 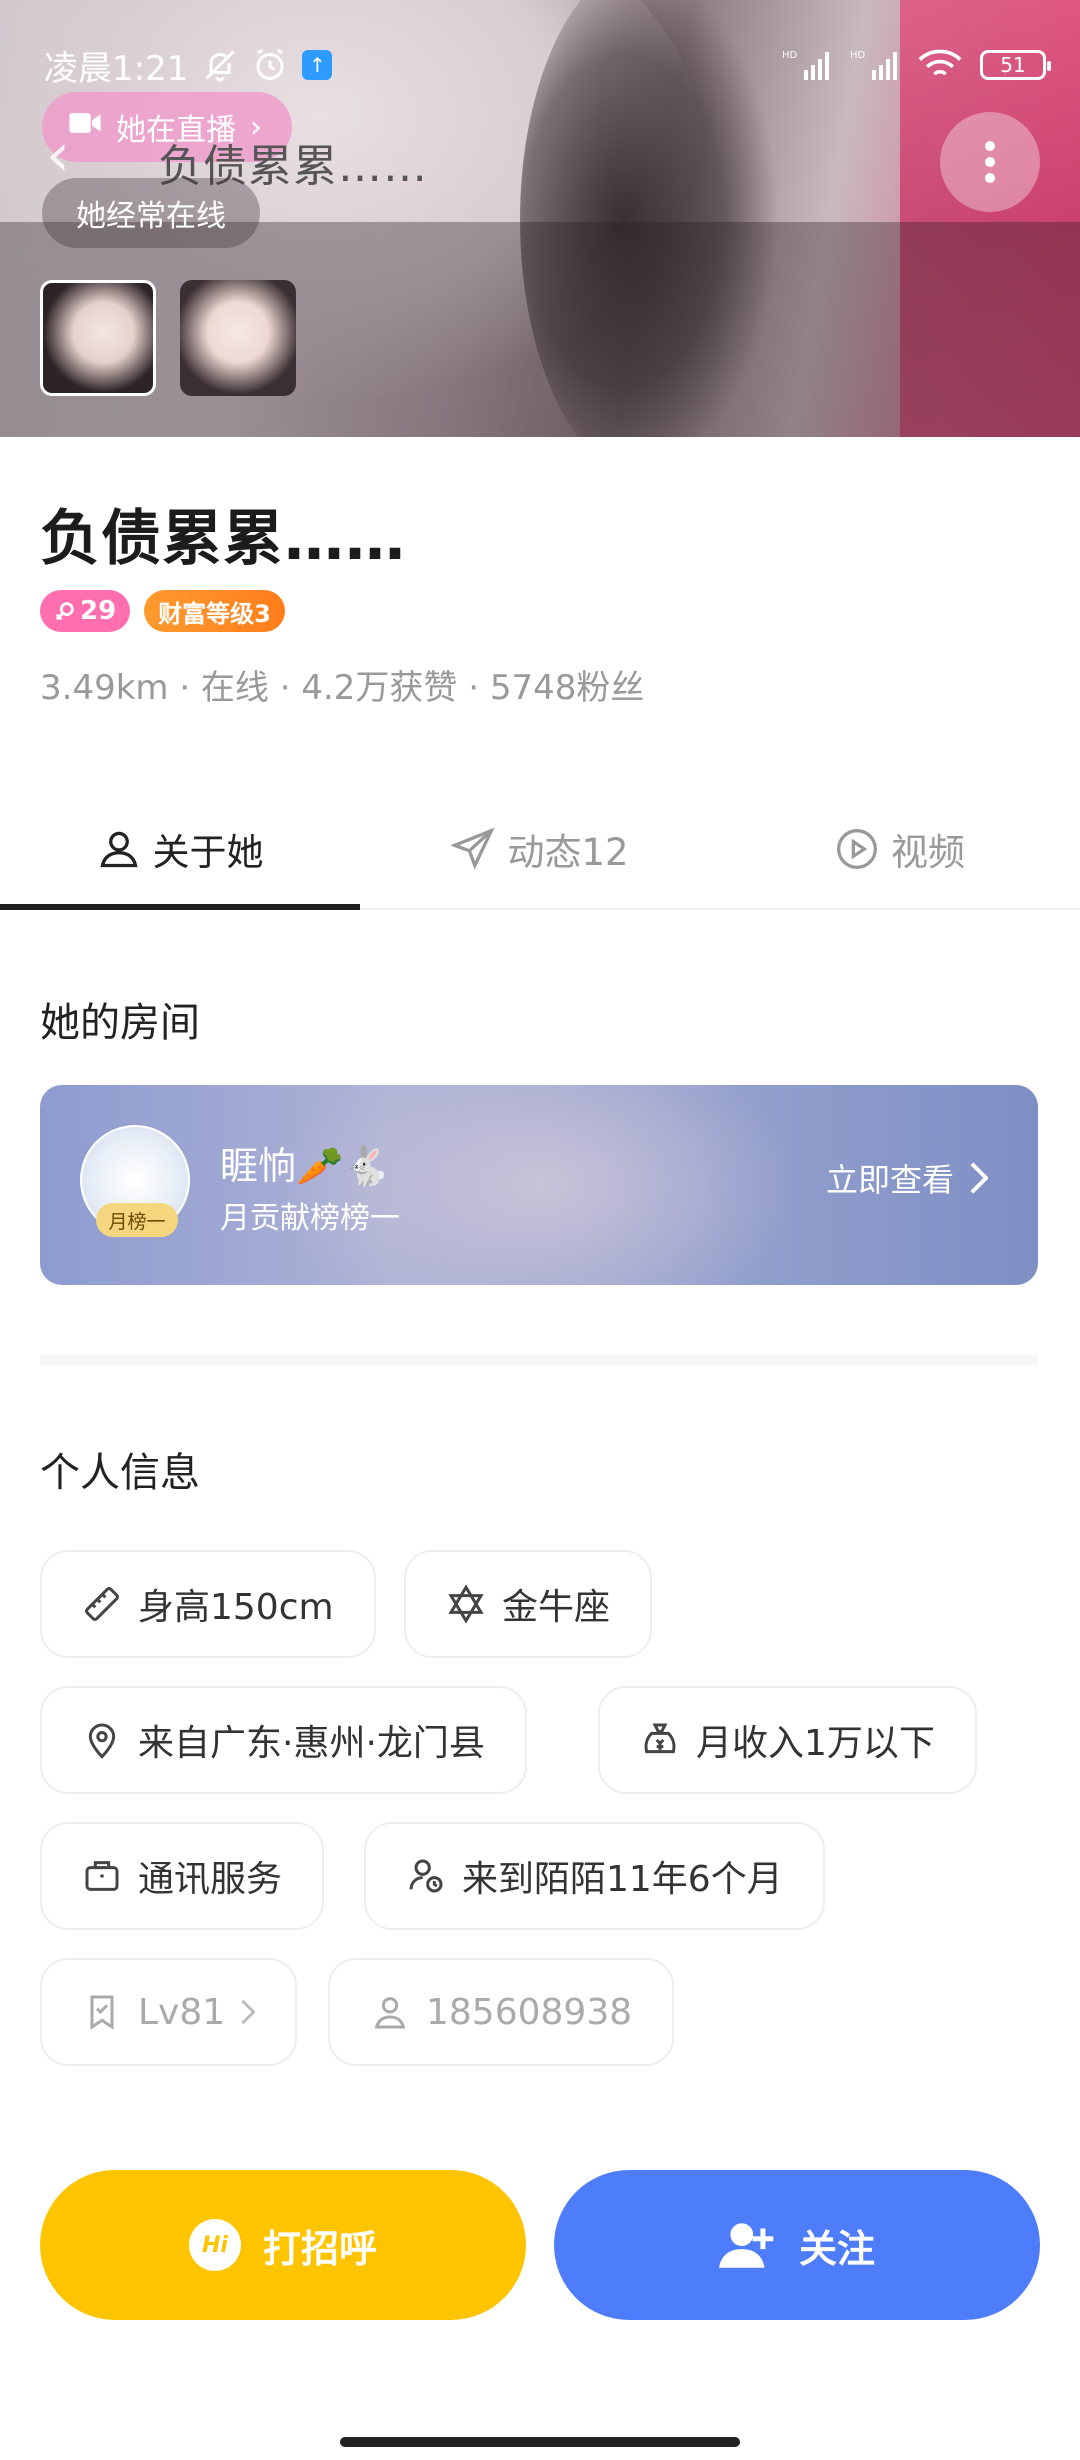 What do you see at coordinates (797, 2245) in the screenshot?
I see `follow-button: 关注` at bounding box center [797, 2245].